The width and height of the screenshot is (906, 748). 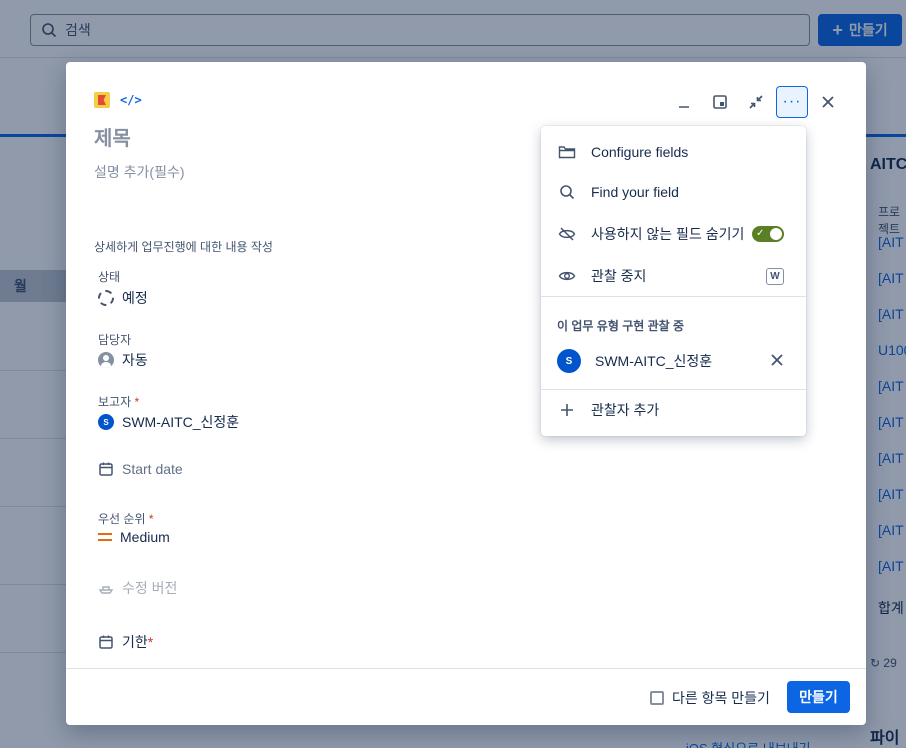 I want to click on close-button, so click(x=828, y=102).